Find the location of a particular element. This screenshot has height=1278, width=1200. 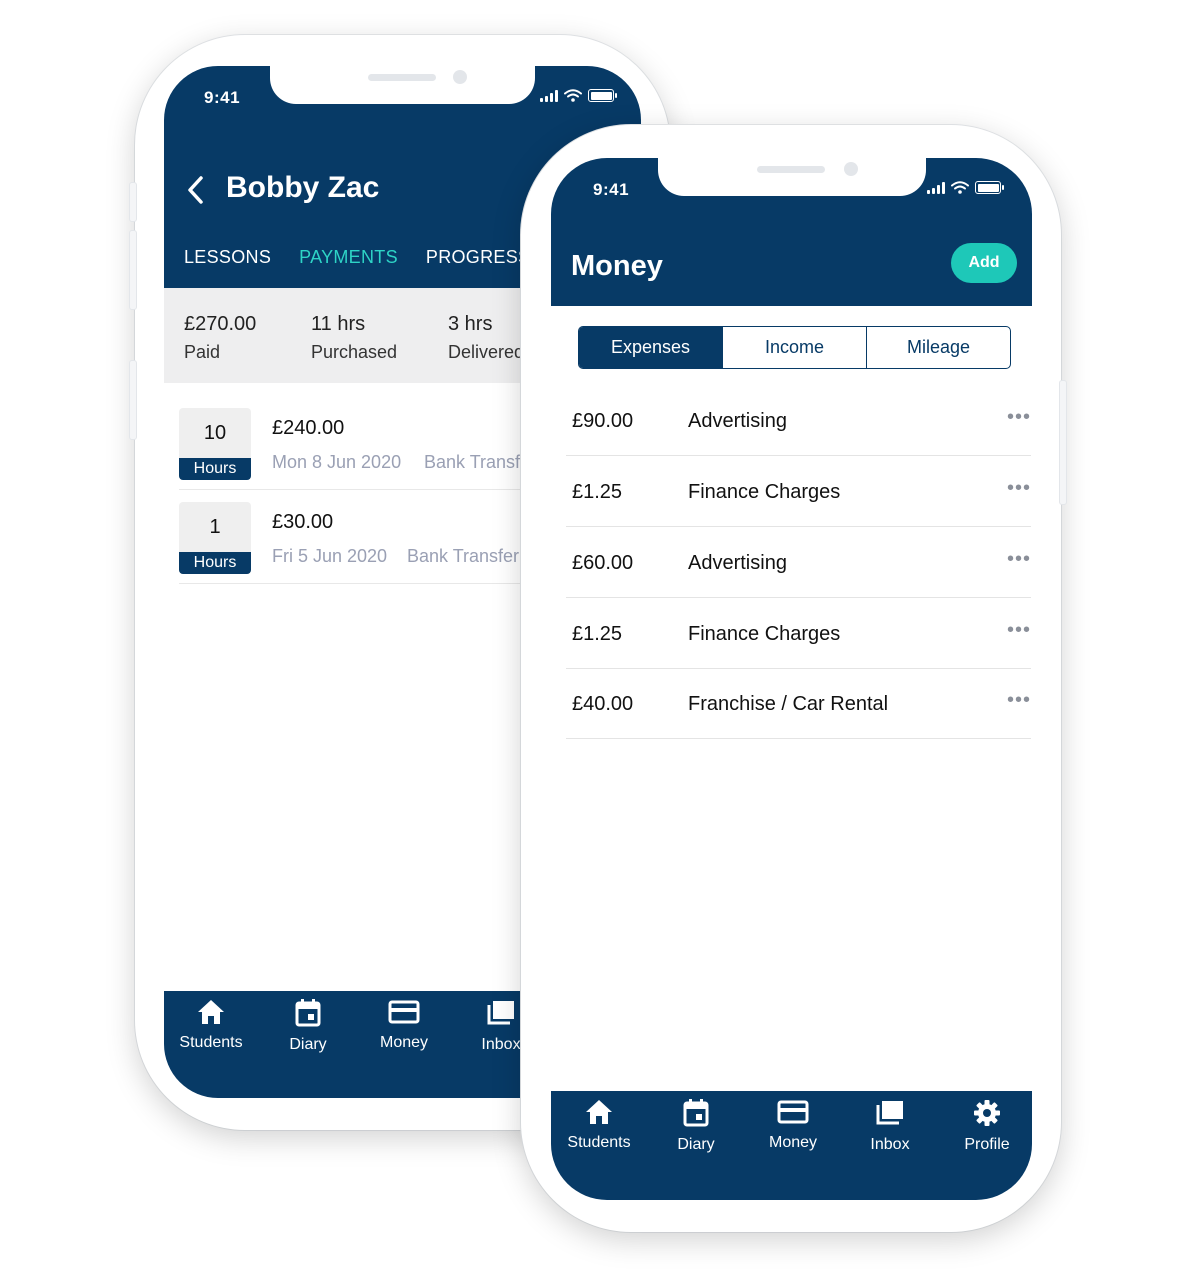

summary-value: £270.00 is located at coordinates (220, 324).